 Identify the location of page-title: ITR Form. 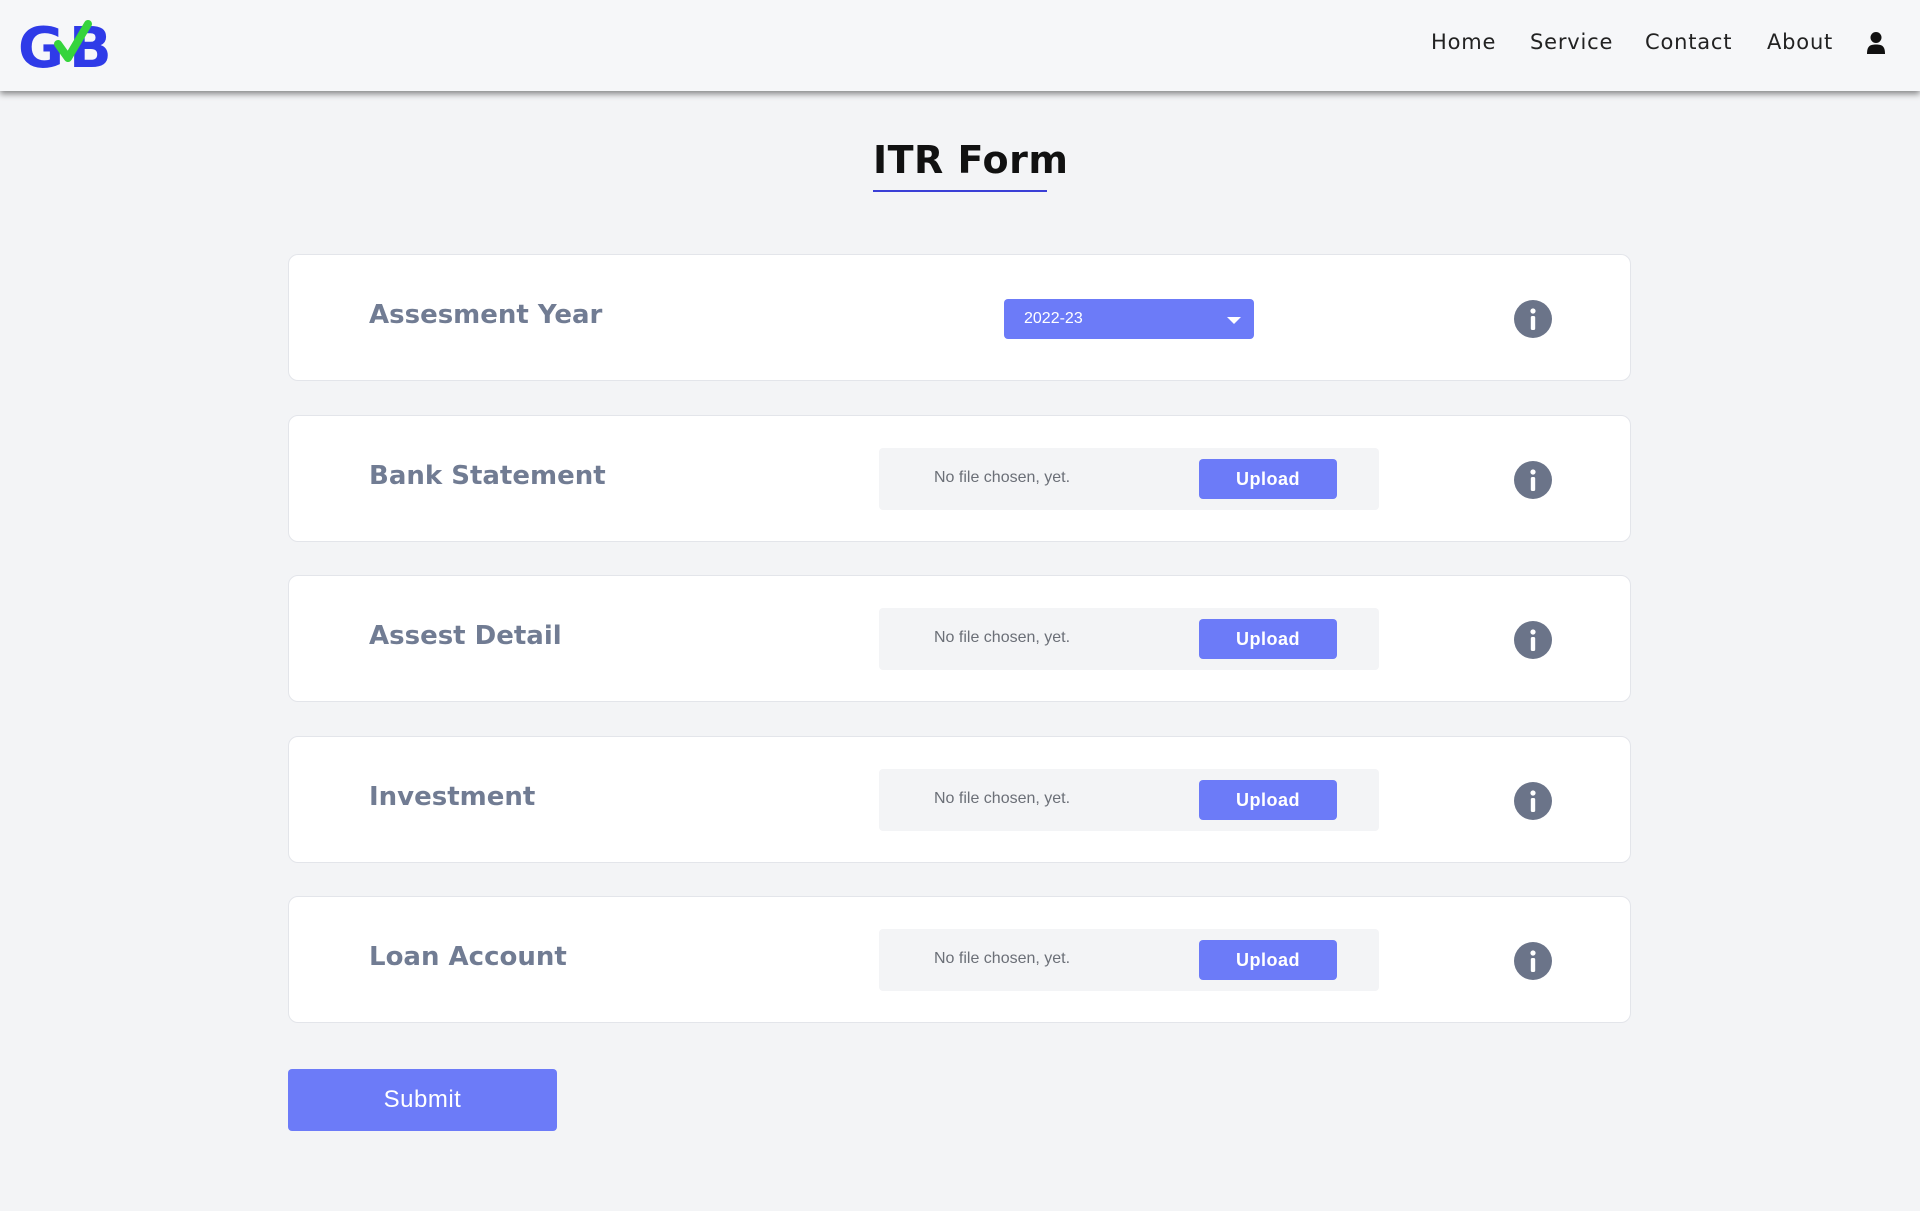
(971, 160).